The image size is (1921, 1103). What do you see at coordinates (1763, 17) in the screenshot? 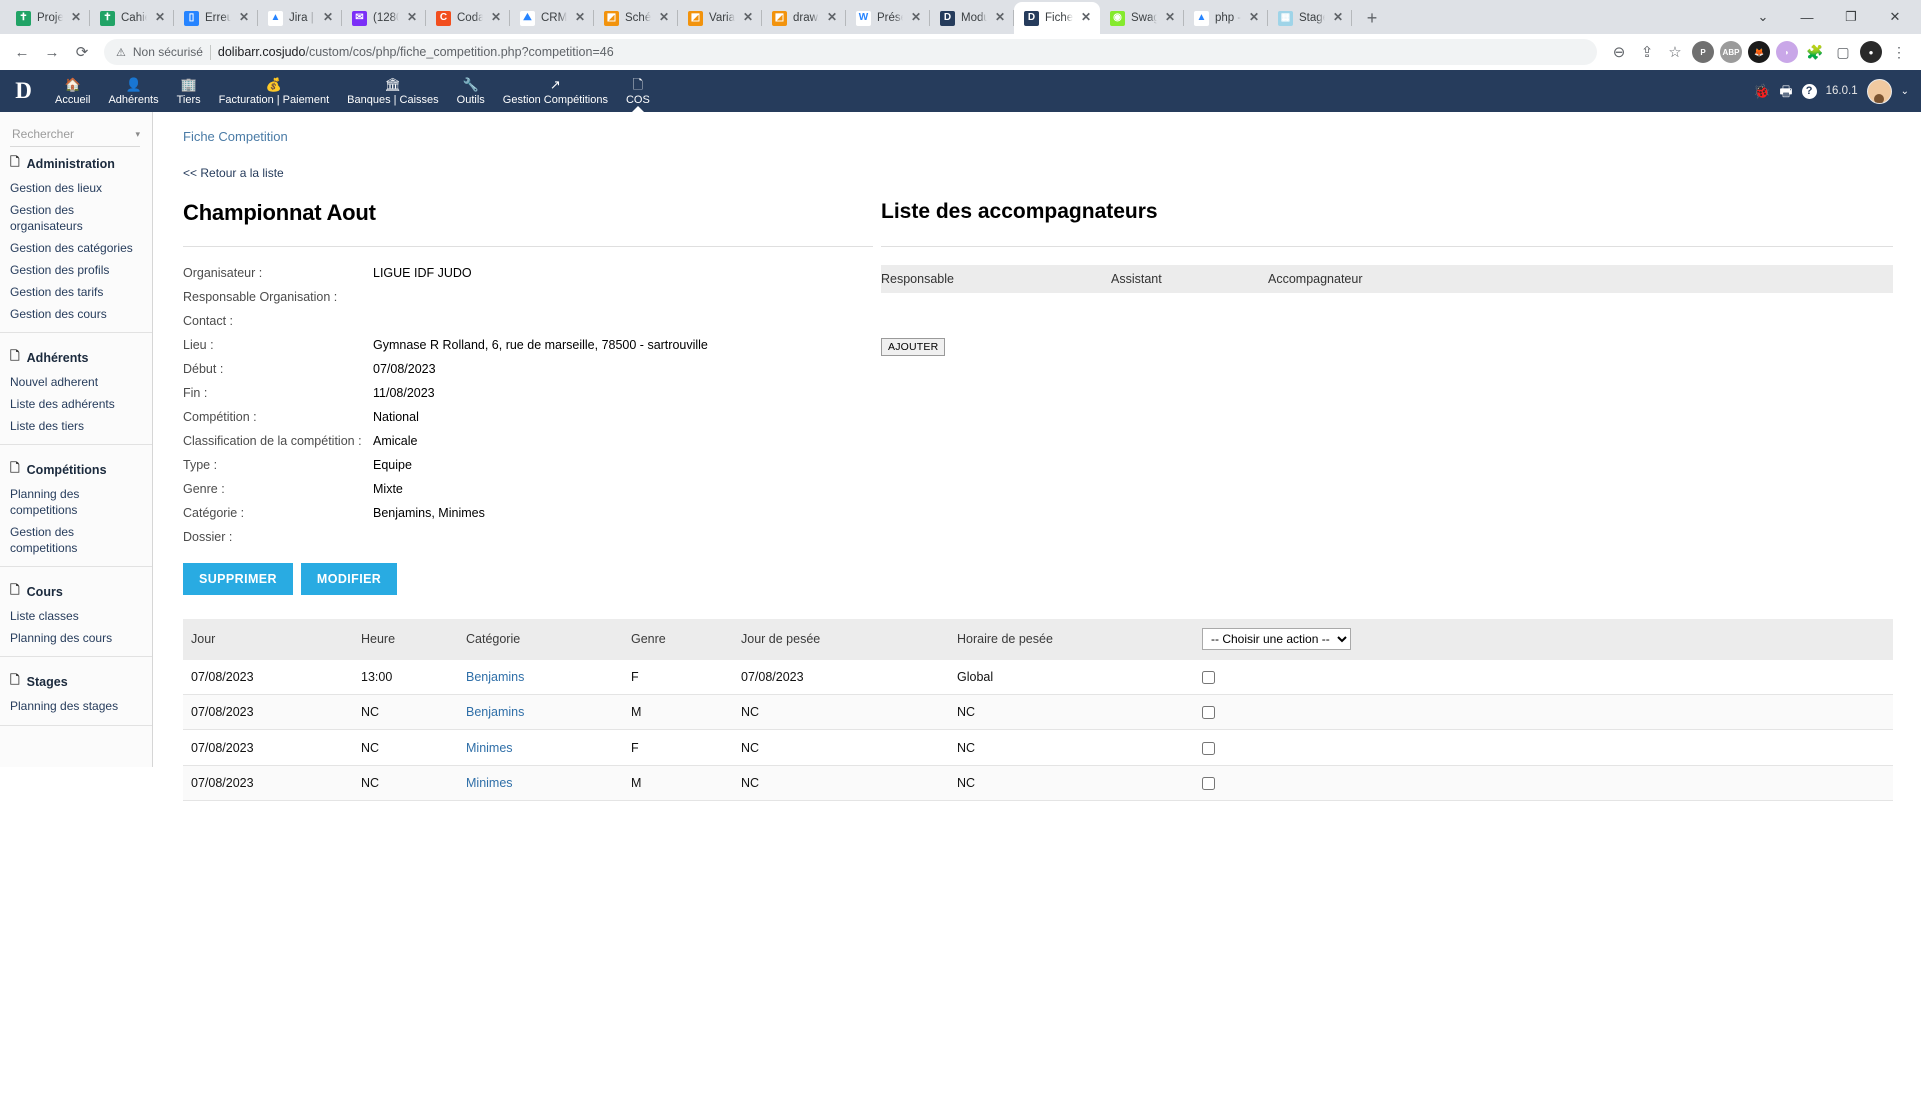
I see `tab-search-chevron-icon: ⌄` at bounding box center [1763, 17].